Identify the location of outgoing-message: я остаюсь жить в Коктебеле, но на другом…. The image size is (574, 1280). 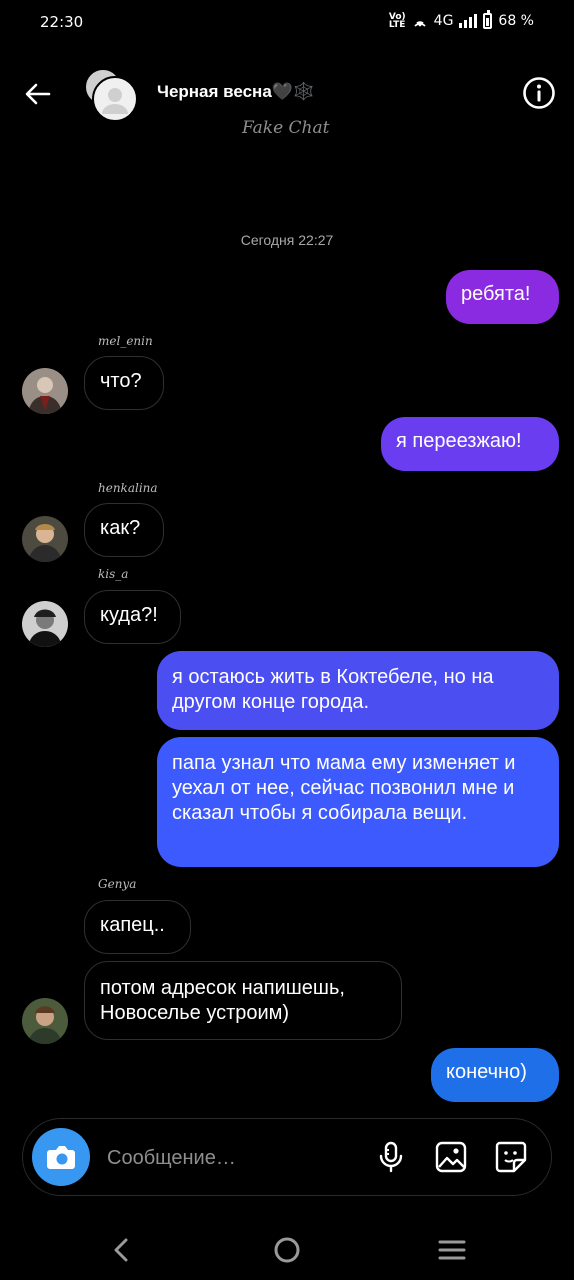
(358, 690).